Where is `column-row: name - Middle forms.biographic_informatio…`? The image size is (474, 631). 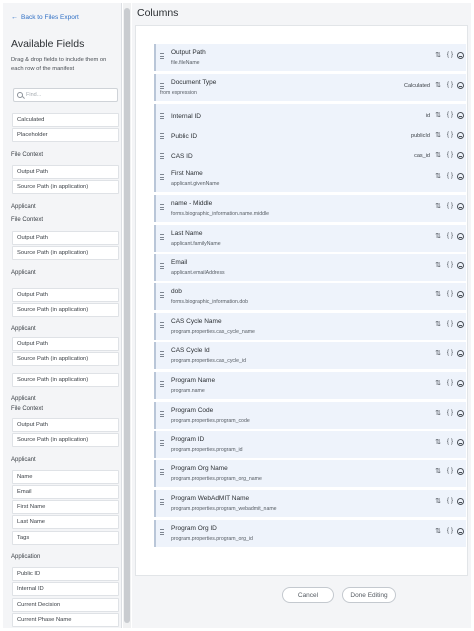
column-row: name - Middle forms.biographic_informatio… is located at coordinates (310, 208).